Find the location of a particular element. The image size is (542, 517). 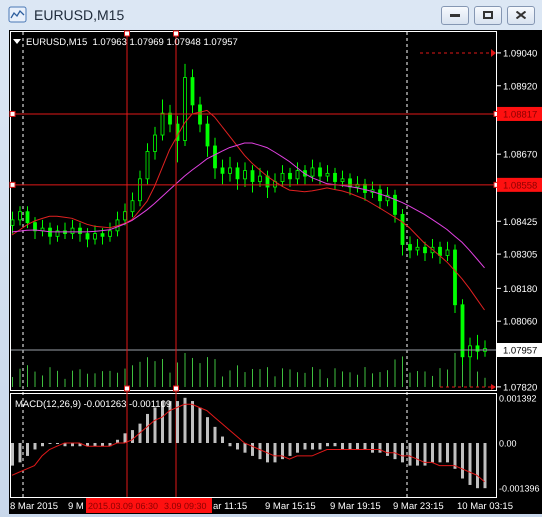

alert-arrow is located at coordinates (468, 387).